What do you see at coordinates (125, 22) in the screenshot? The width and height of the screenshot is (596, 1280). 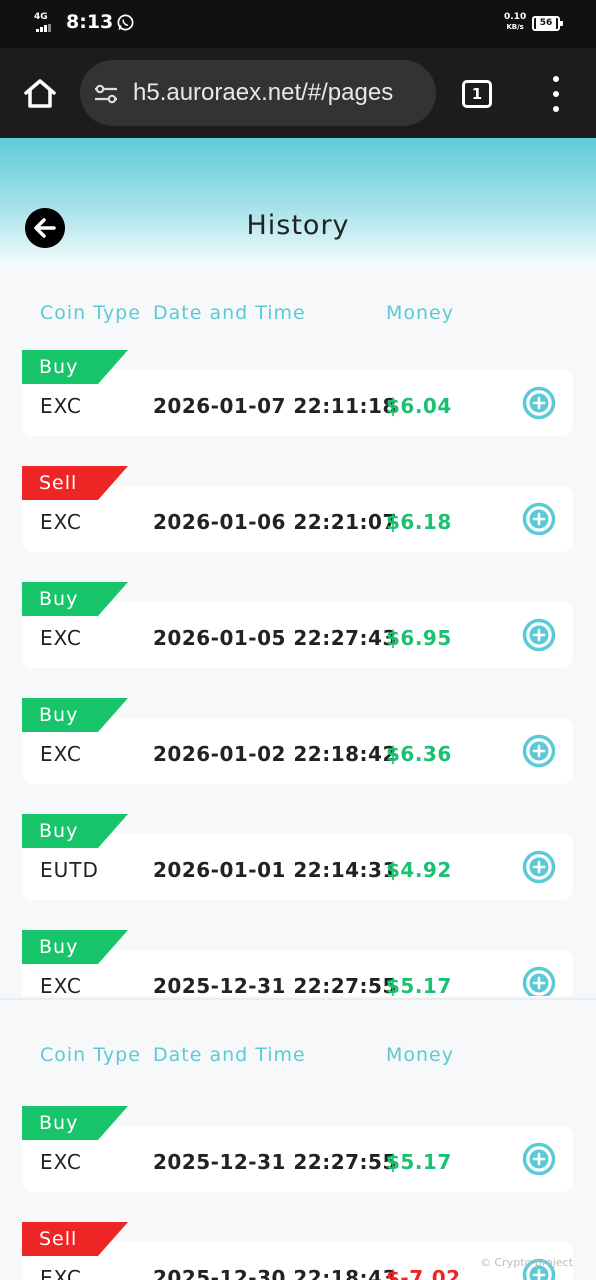 I see `whatsapp-icon` at bounding box center [125, 22].